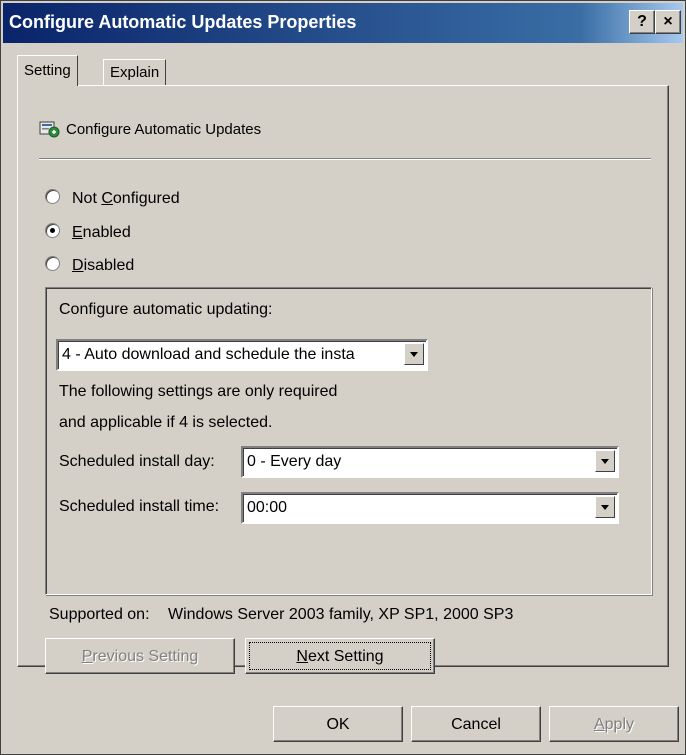 The image size is (686, 755). I want to click on button-label-post: ext Setting, so click(345, 656).